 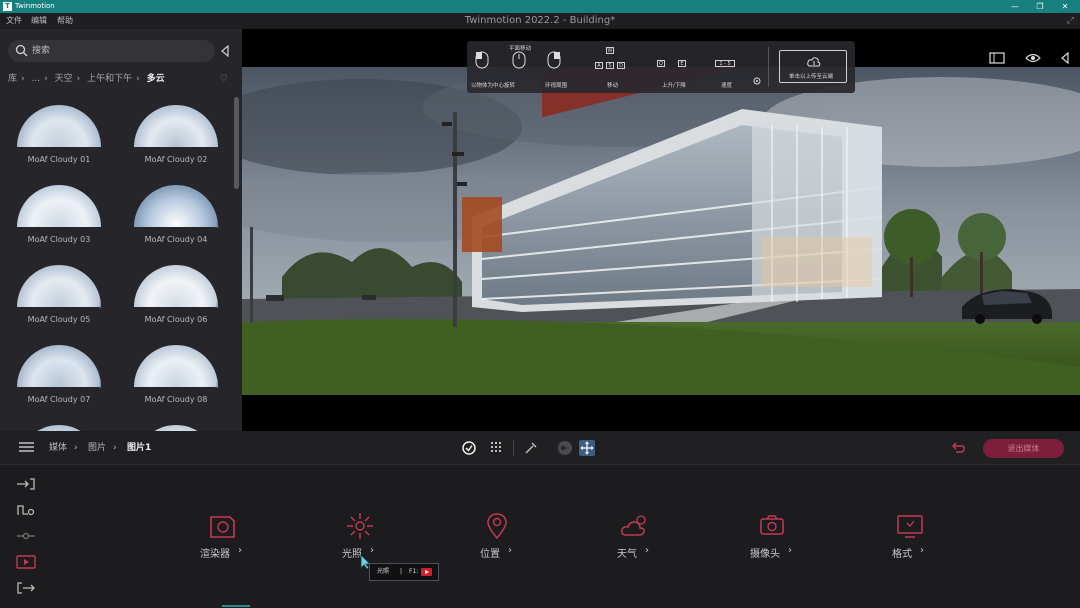 What do you see at coordinates (7, 6) in the screenshot?
I see `twinmotion-logo-icon: T` at bounding box center [7, 6].